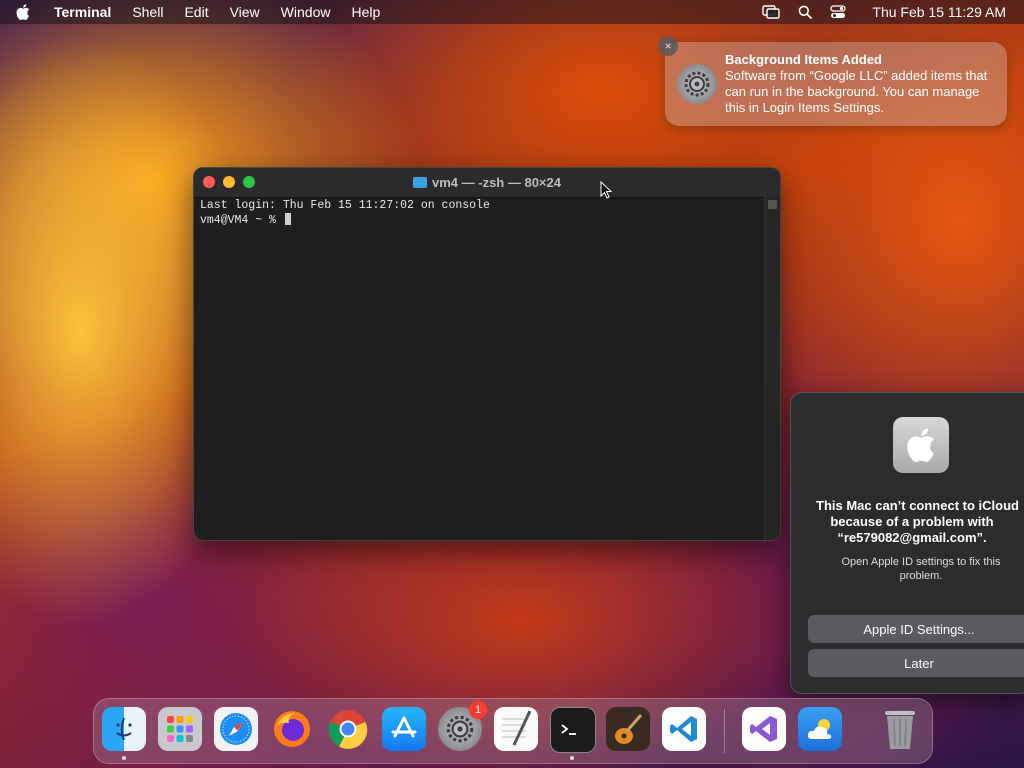 This screenshot has width=1024, height=768. I want to click on menu-window: Window, so click(306, 12).